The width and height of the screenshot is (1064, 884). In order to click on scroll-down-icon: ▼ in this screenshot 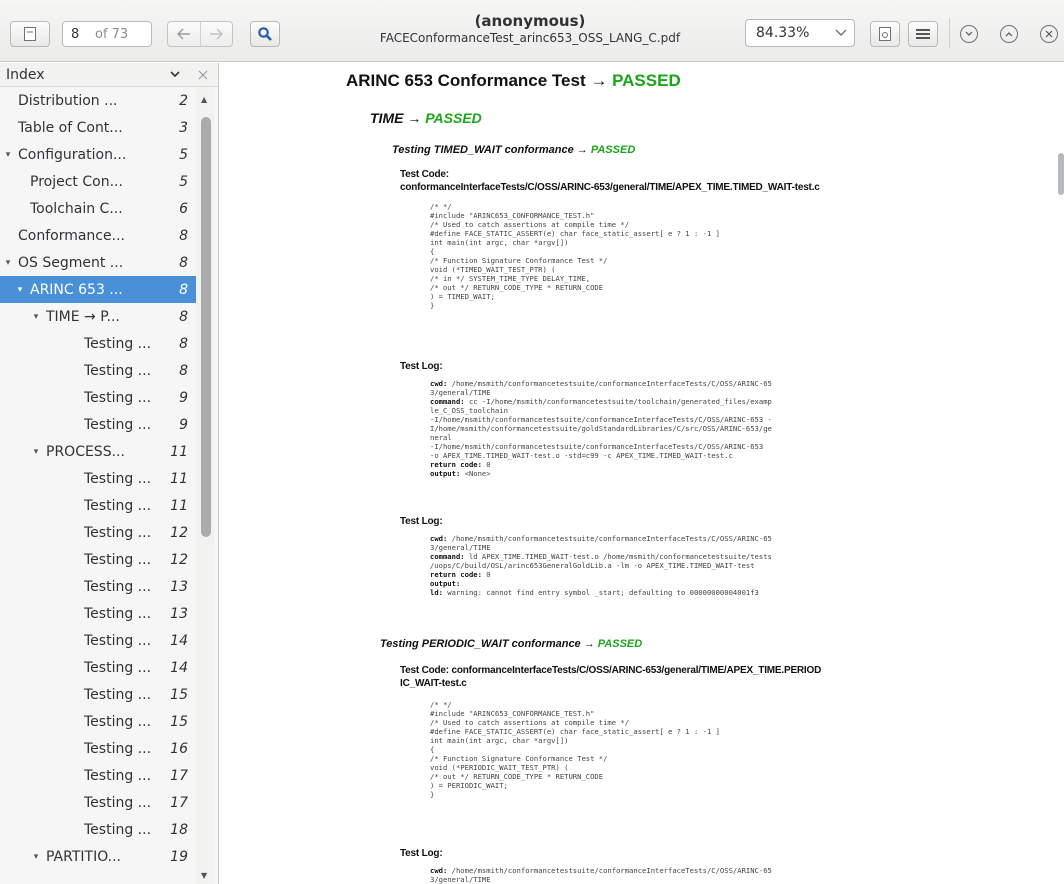, I will do `click(204, 875)`.